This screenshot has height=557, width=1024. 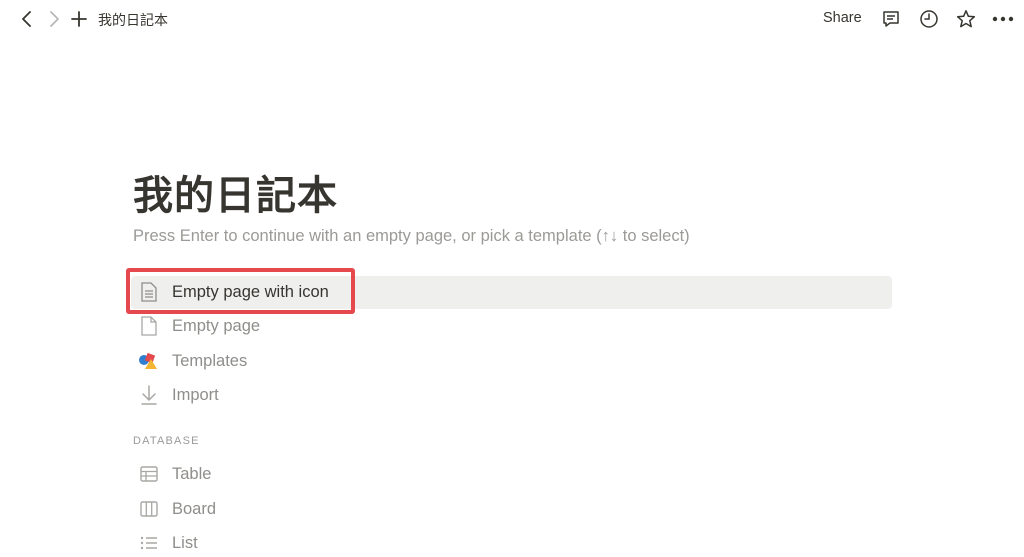 I want to click on import-icon, so click(x=149, y=395).